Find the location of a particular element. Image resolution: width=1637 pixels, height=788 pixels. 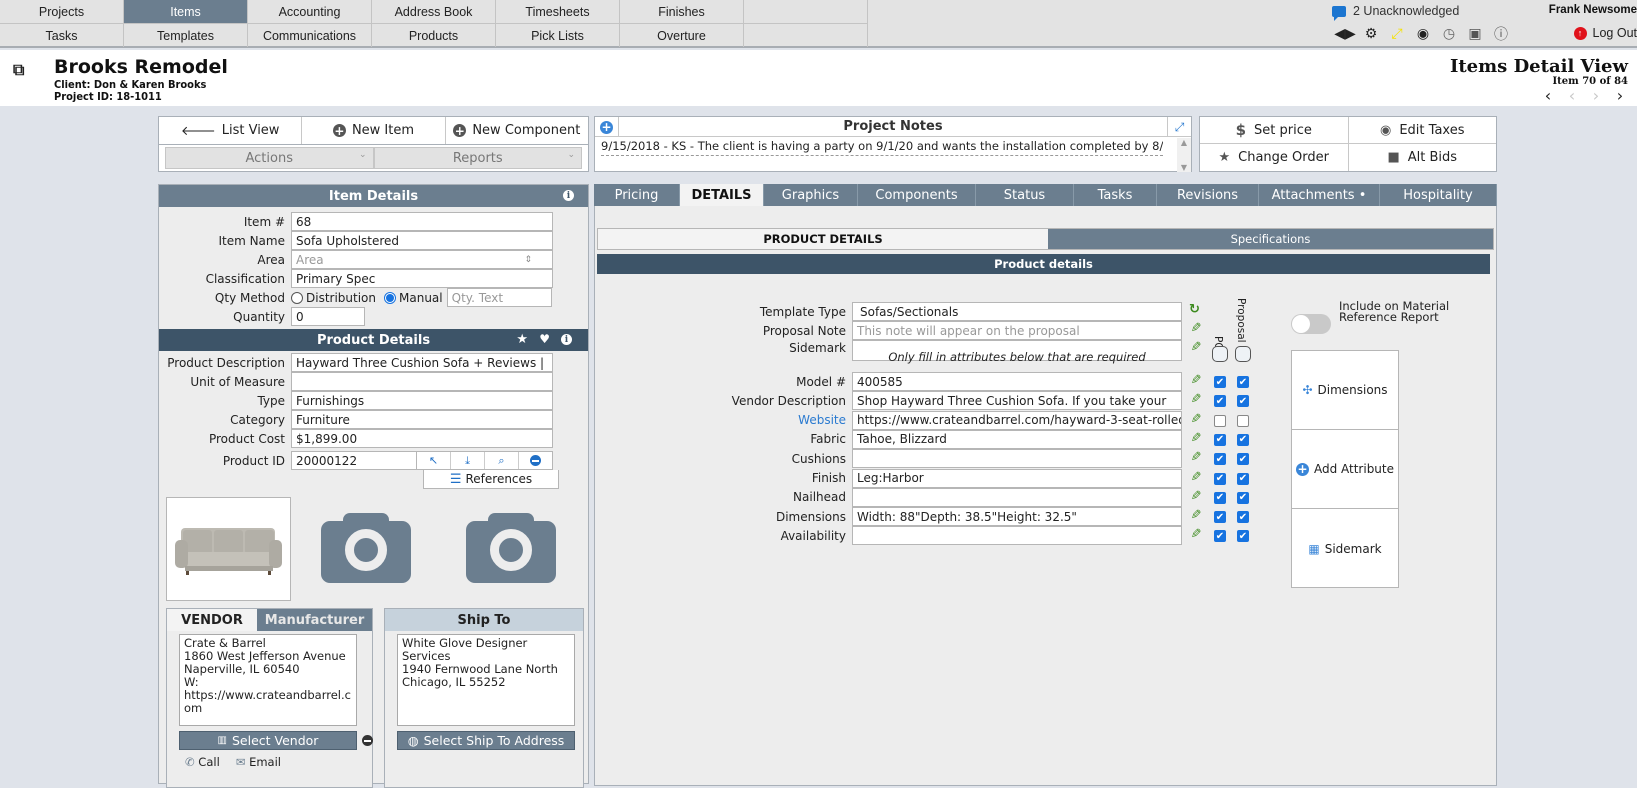

subtab-product-details: PRODUCT DETAILS is located at coordinates (823, 239).